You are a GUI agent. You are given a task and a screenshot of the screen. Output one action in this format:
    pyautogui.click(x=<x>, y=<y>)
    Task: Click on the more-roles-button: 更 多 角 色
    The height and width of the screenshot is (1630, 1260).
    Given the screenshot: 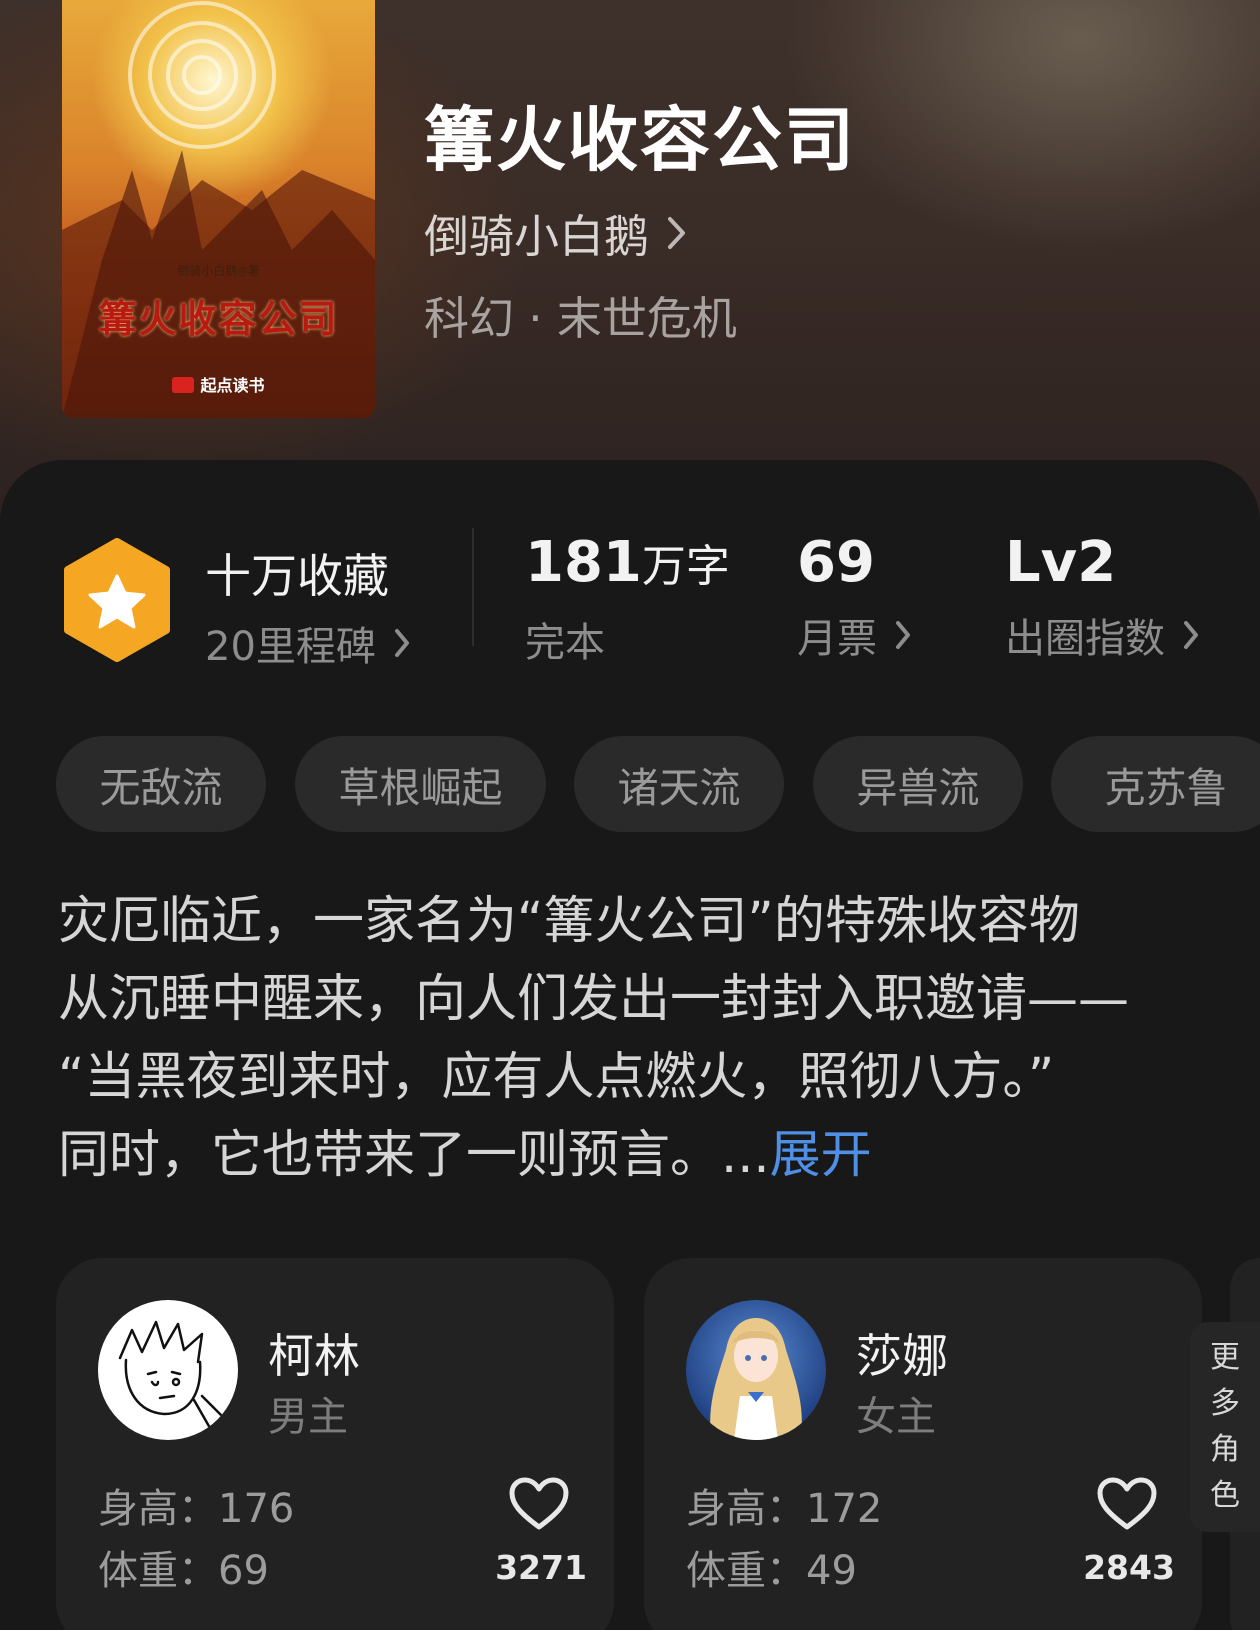 What is the action you would take?
    pyautogui.click(x=1225, y=1427)
    